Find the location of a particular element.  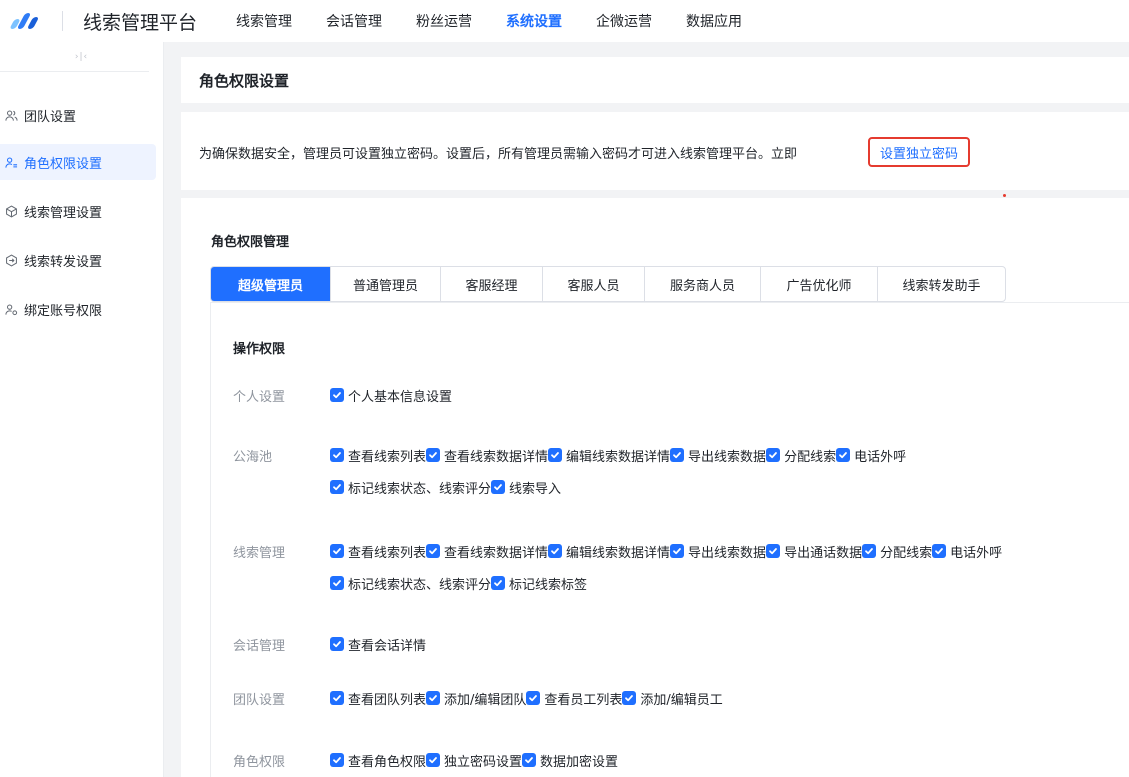

tab-super-admin: 超级管理员 is located at coordinates (270, 284).